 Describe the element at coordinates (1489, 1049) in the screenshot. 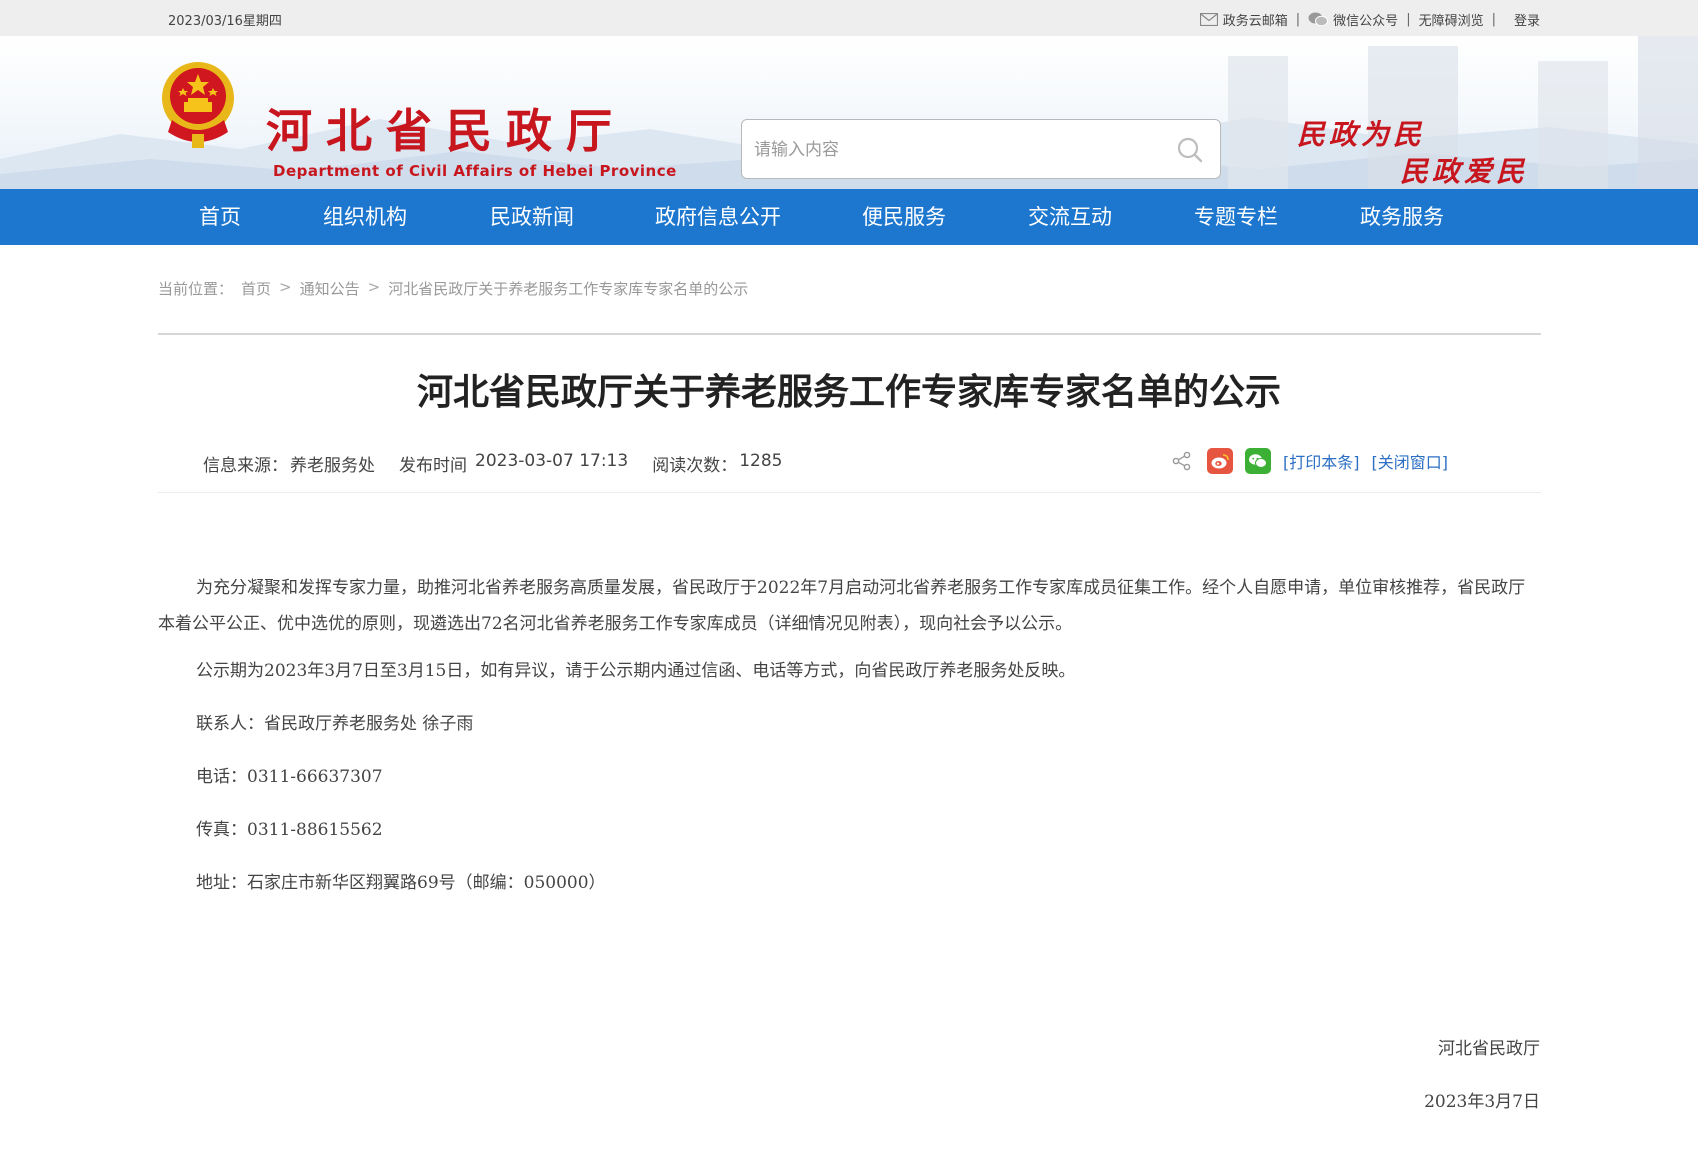

I see `signature-org: 河北省民政厅` at that location.